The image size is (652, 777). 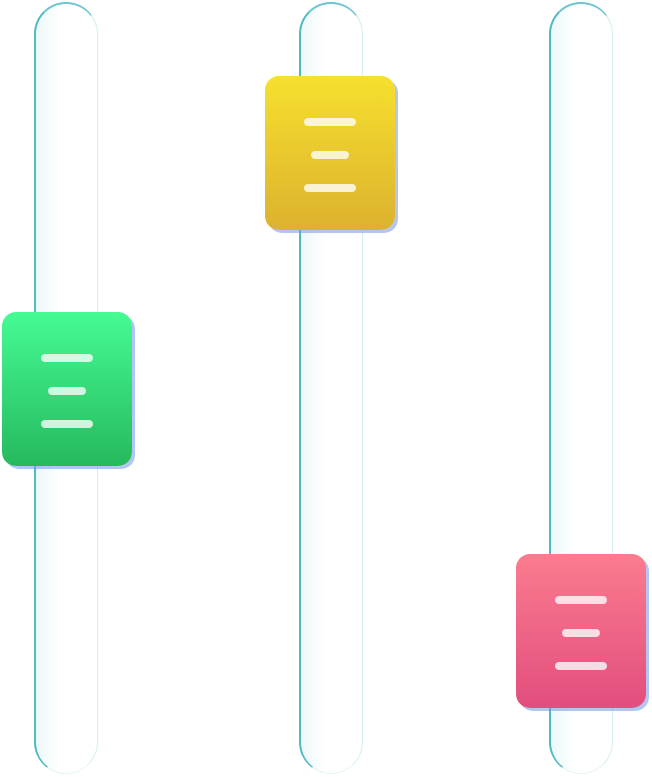 I want to click on slider-thumb-green, so click(x=67, y=389).